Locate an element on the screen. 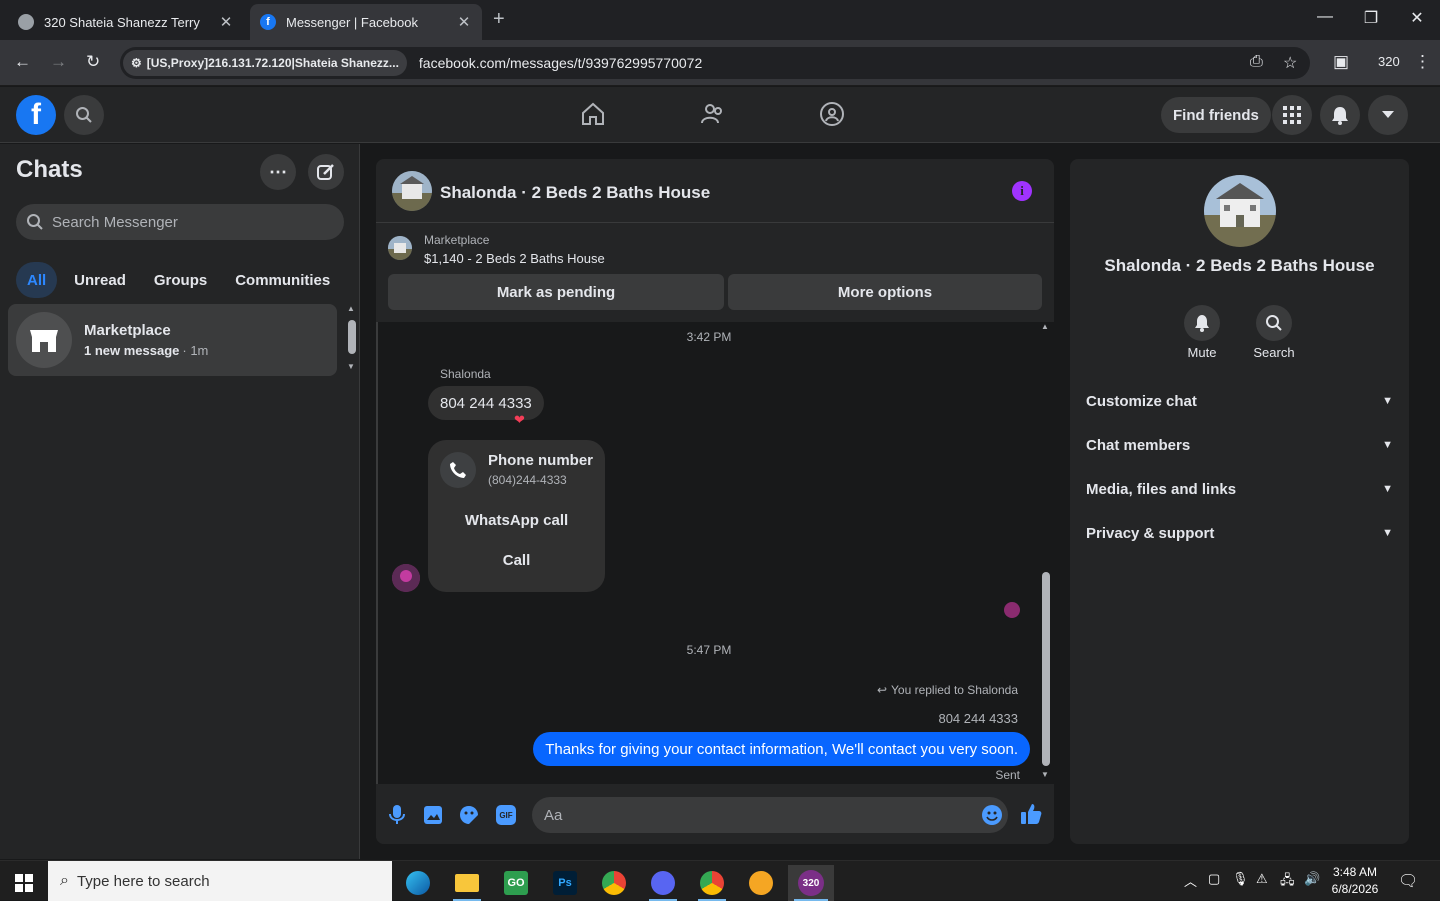 The width and height of the screenshot is (1440, 901). proxy-app-icon is located at coordinates (761, 883).